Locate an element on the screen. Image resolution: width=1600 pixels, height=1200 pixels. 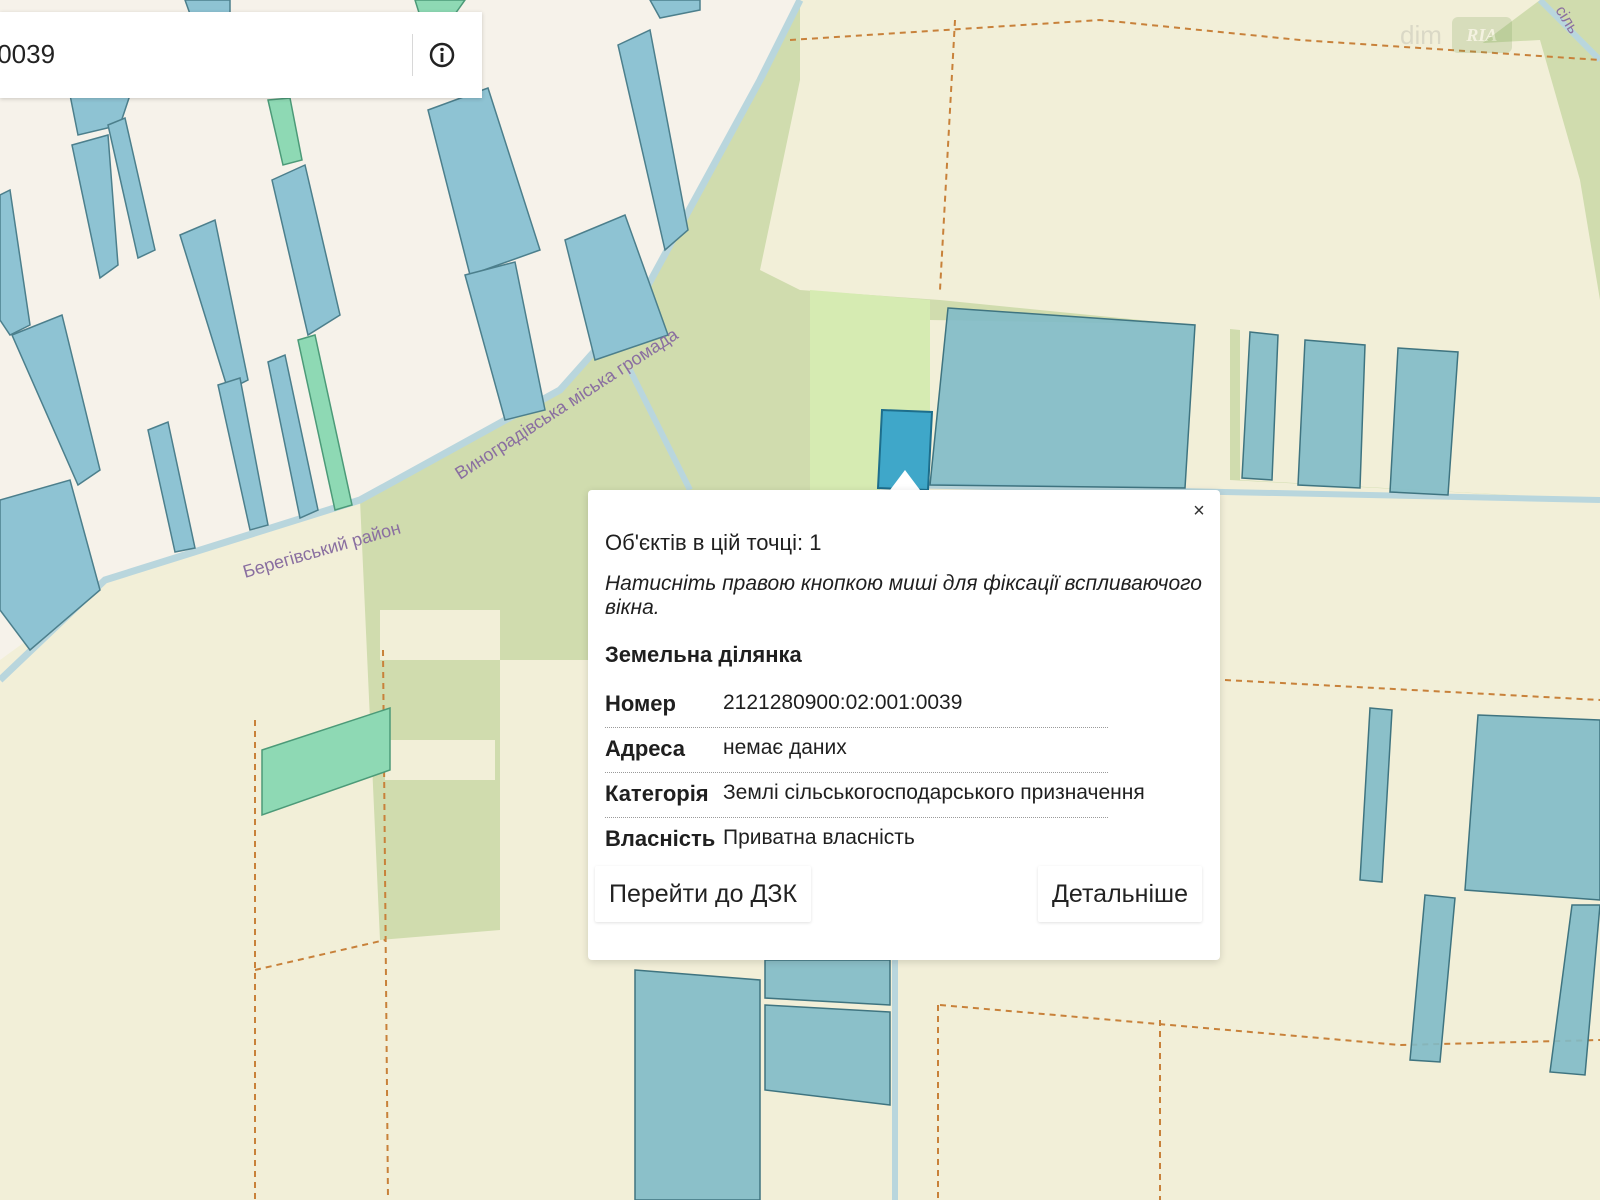
attribute-key: Власність is located at coordinates (660, 838).